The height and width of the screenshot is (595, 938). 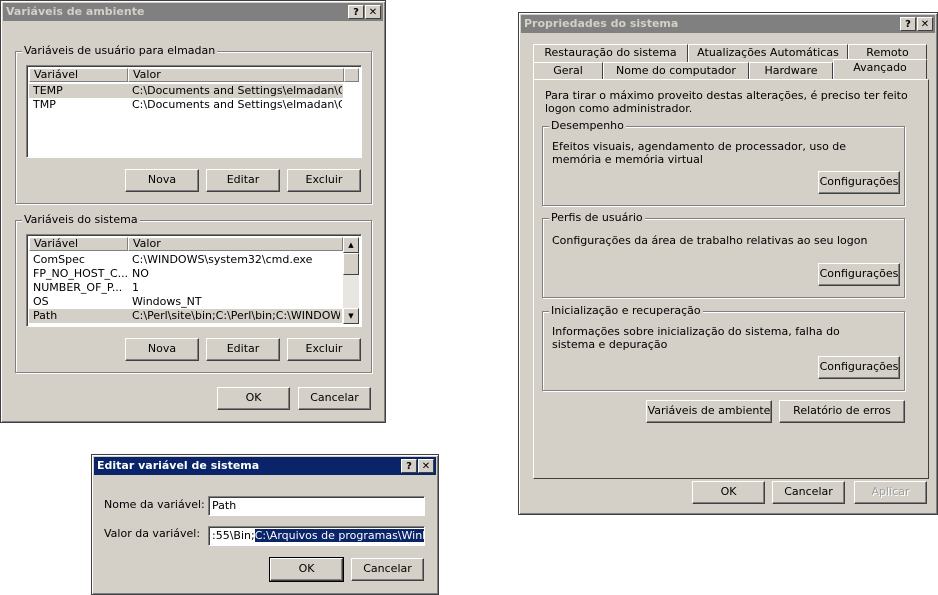 What do you see at coordinates (120, 50) in the screenshot?
I see `user-vars-group-label: Variáveis de usuário para elmadan` at bounding box center [120, 50].